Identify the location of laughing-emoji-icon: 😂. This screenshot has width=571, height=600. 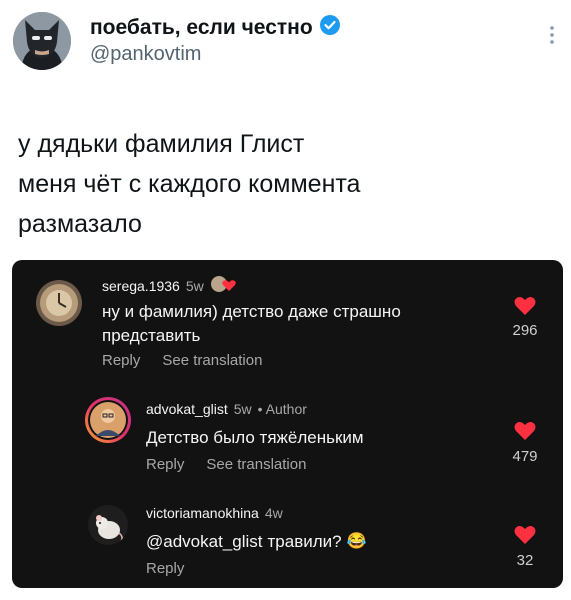
(356, 541).